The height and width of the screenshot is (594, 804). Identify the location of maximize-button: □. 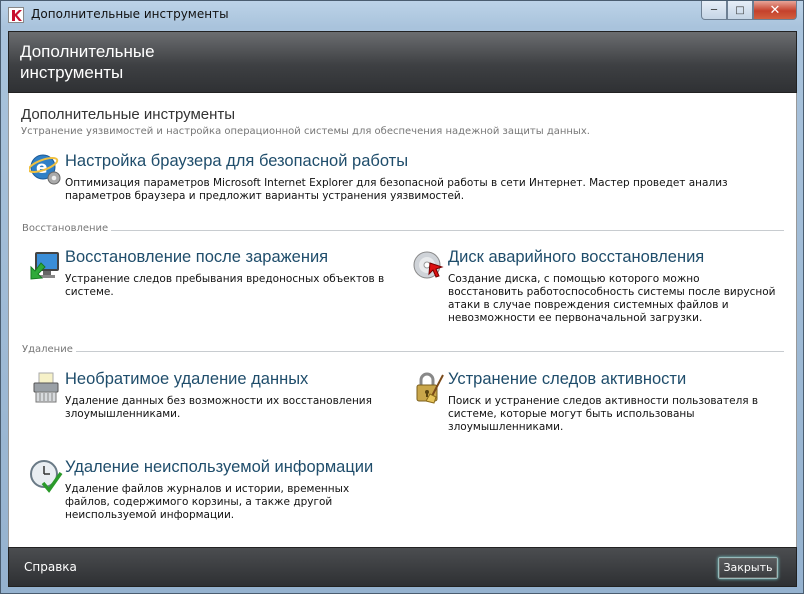
(740, 10).